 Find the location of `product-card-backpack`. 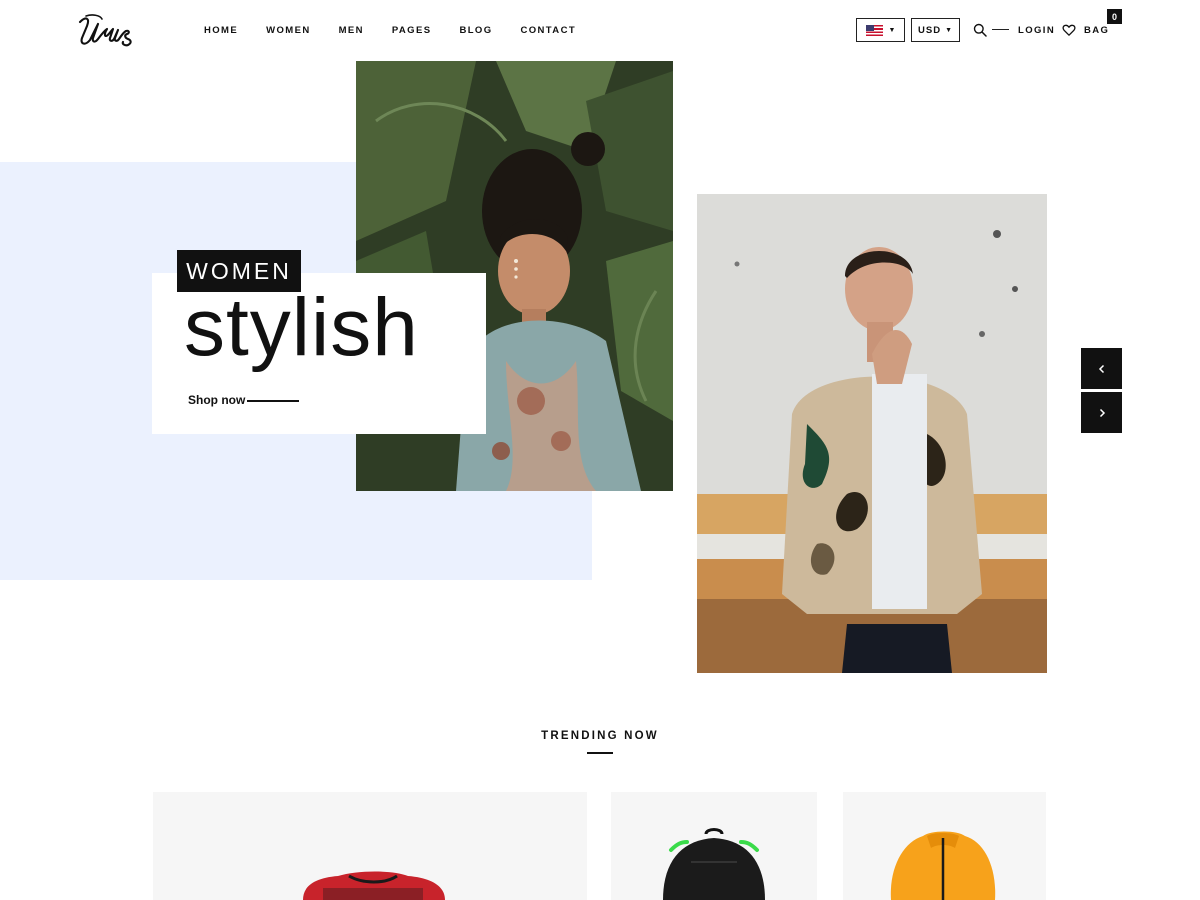

product-card-backpack is located at coordinates (714, 846).